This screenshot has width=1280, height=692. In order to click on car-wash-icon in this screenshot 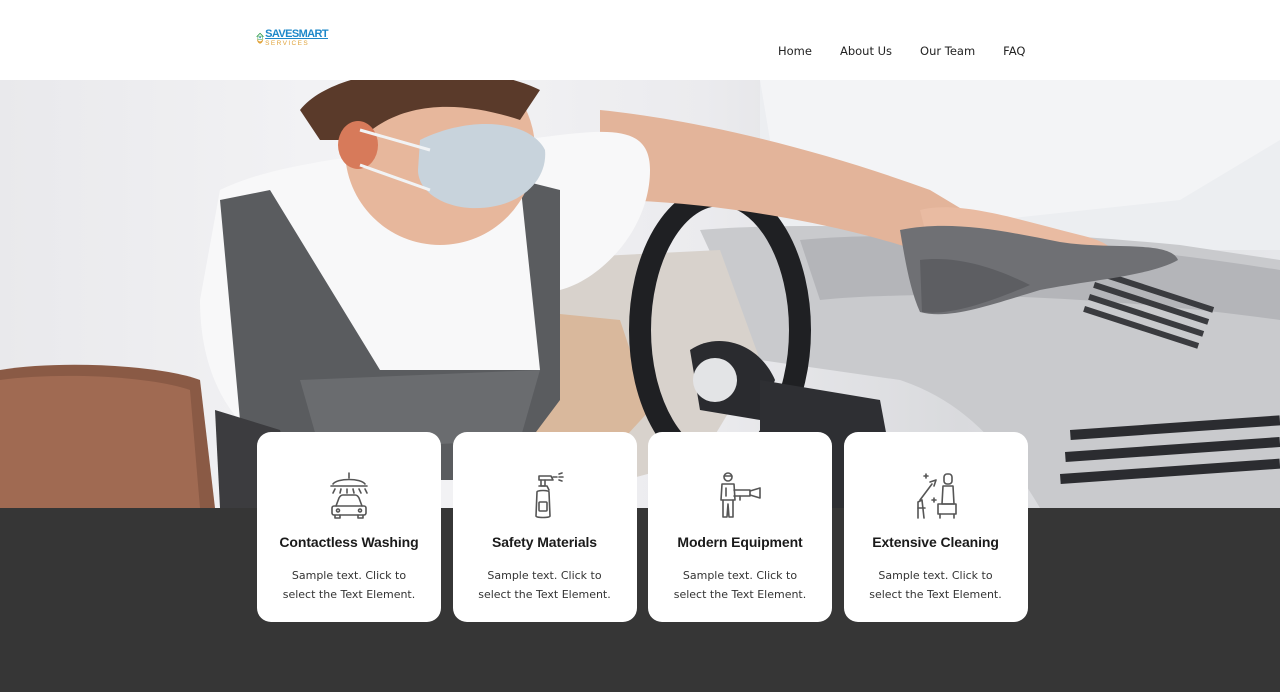, I will do `click(349, 495)`.